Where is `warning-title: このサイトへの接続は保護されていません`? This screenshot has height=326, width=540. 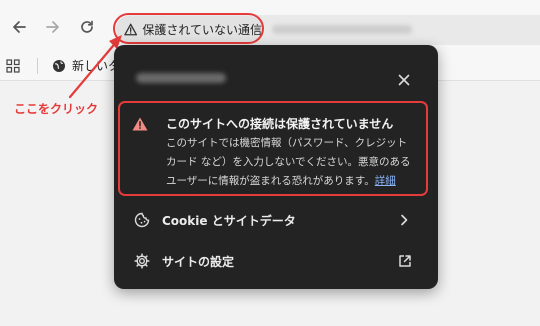 warning-title: このサイトへの接続は保護されていません is located at coordinates (280, 124).